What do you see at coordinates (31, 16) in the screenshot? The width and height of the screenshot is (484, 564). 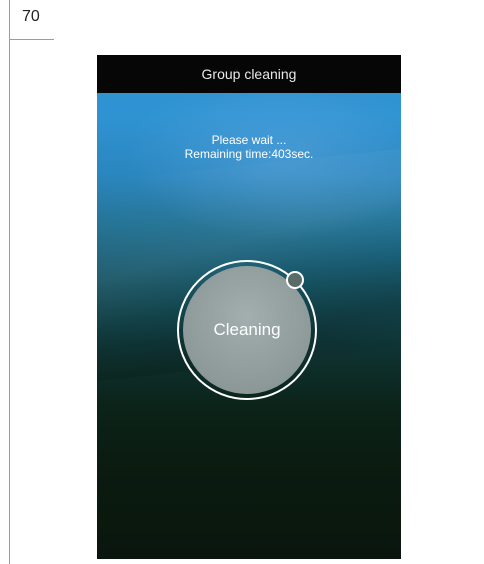 I see `page-number: 70` at bounding box center [31, 16].